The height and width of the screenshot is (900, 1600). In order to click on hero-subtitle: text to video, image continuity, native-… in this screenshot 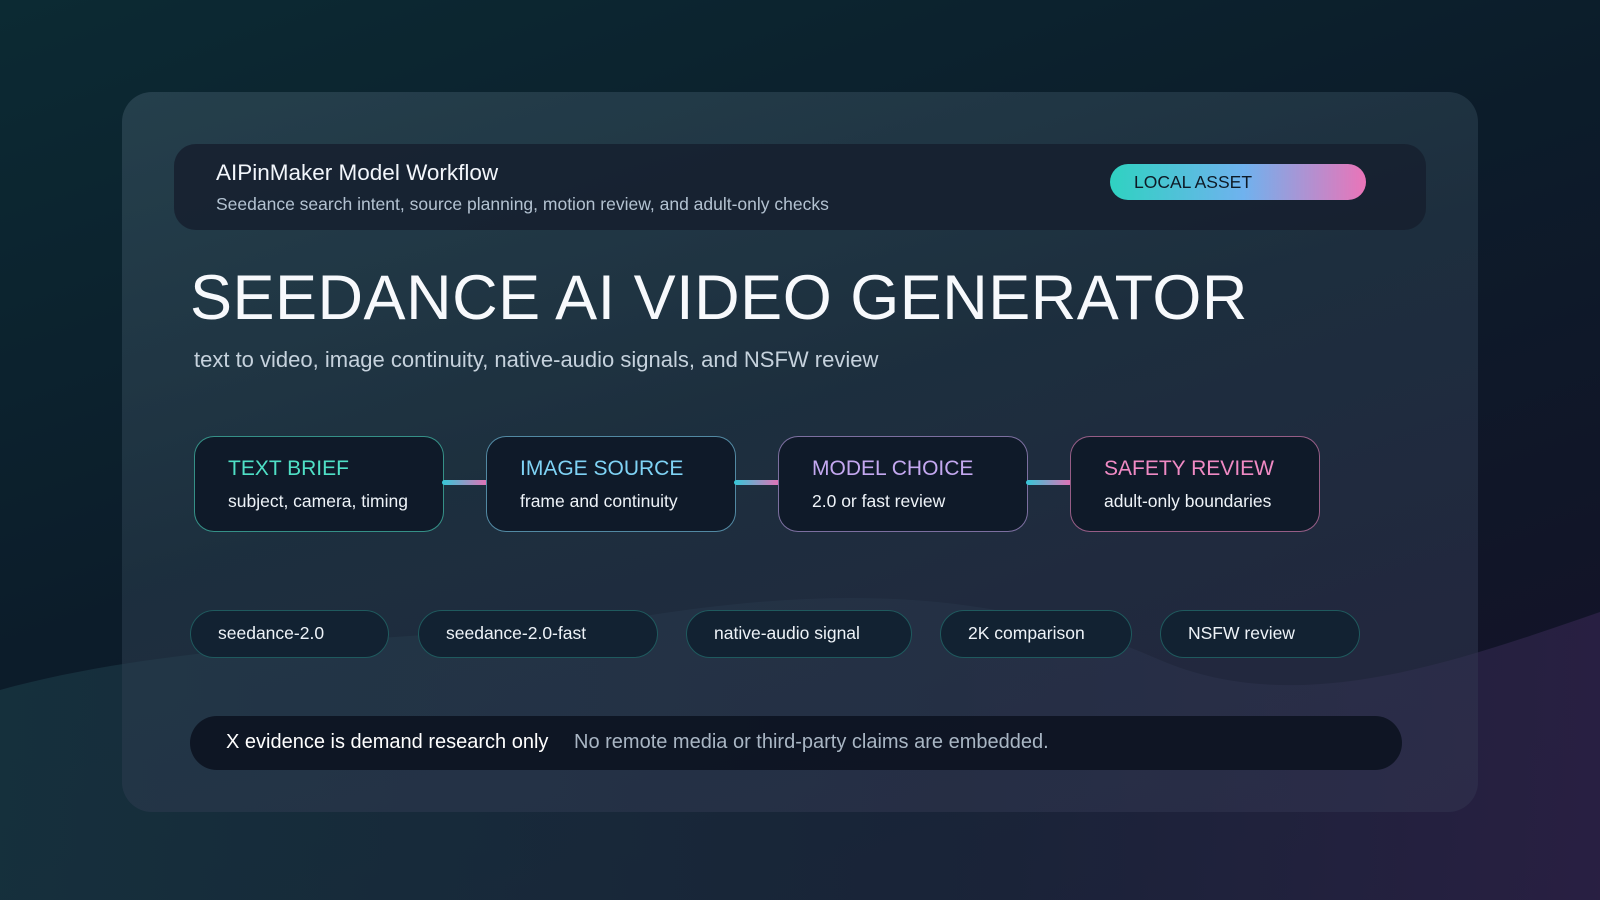, I will do `click(536, 359)`.